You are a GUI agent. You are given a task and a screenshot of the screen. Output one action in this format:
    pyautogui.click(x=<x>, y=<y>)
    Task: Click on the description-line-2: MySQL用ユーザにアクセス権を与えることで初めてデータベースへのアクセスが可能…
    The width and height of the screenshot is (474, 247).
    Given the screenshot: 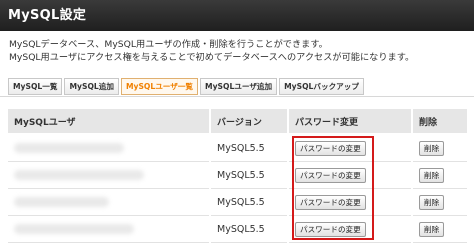 What is the action you would take?
    pyautogui.click(x=212, y=57)
    